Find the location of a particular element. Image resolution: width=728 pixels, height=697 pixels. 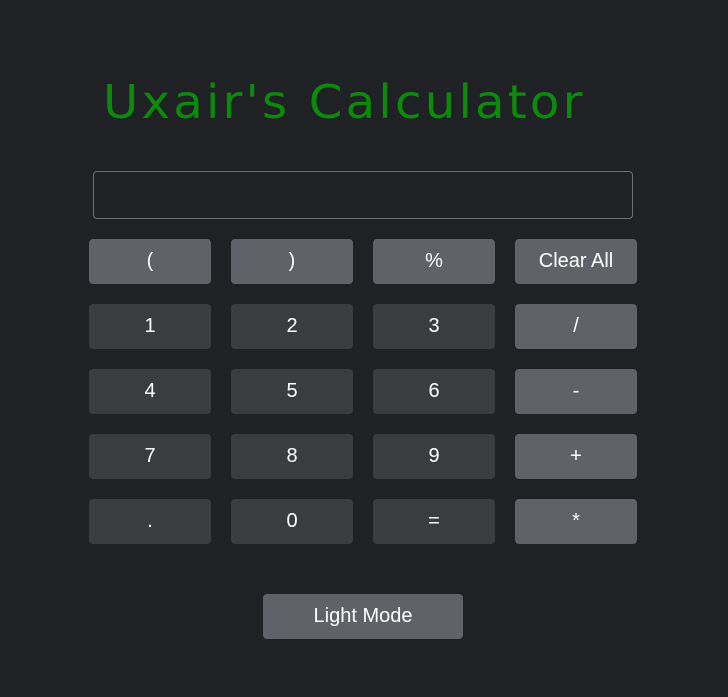

close-paren-button: ) is located at coordinates (292, 261).